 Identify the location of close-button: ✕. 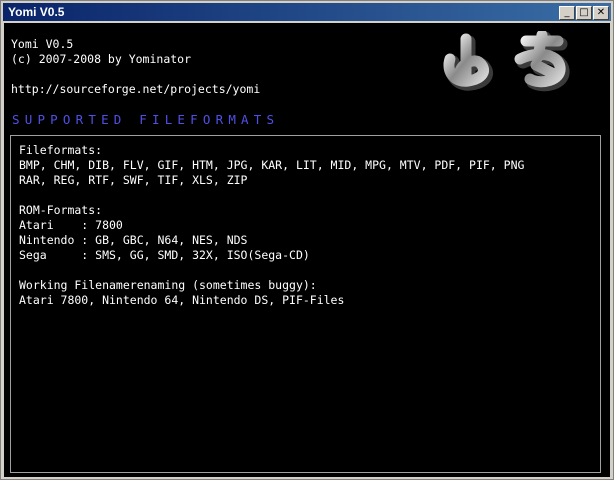
(601, 13).